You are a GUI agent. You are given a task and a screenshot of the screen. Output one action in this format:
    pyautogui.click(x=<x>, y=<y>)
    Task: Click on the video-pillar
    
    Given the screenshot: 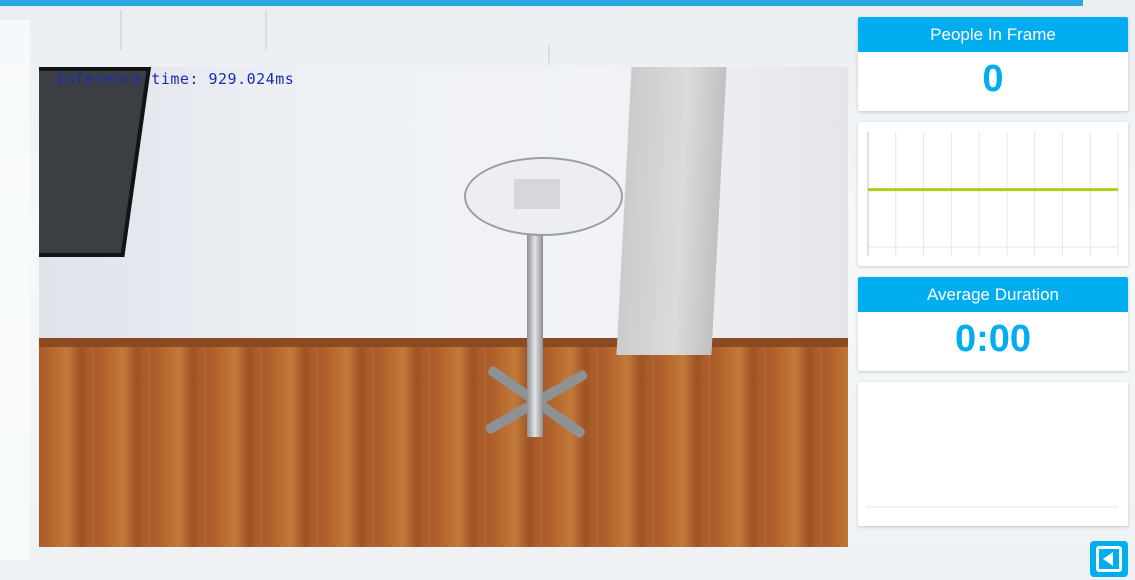 What is the action you would take?
    pyautogui.click(x=671, y=211)
    